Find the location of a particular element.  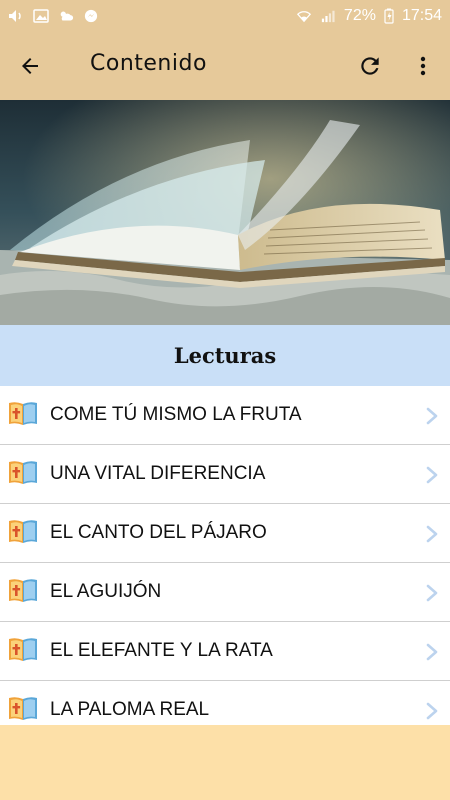

volume-icon is located at coordinates (15, 15).